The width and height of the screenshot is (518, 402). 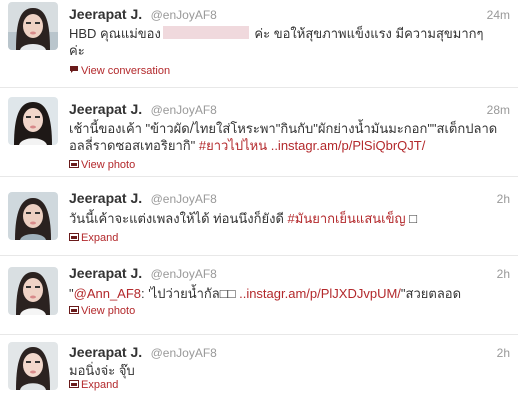 I want to click on speech-bubble-icon, so click(x=74, y=71).